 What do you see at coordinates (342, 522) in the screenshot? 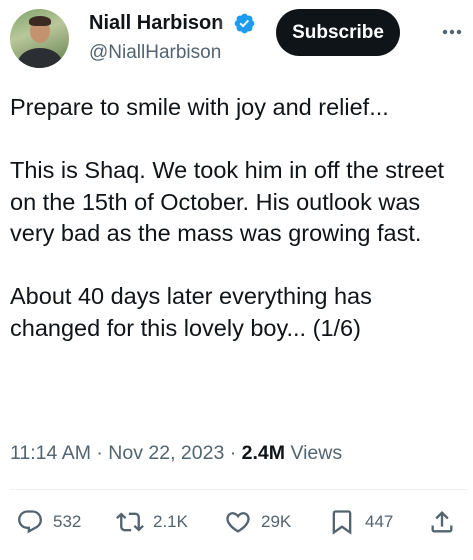
I see `bookmark-icon` at bounding box center [342, 522].